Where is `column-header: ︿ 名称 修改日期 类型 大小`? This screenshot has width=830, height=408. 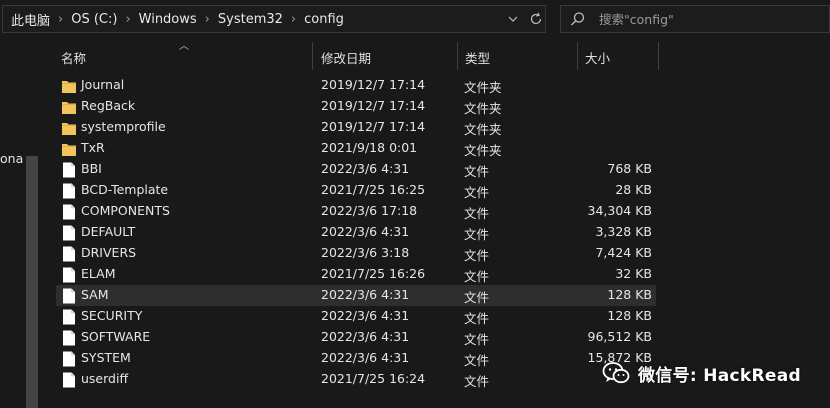 column-header: ︿ 名称 修改日期 类型 大小 is located at coordinates (435, 55).